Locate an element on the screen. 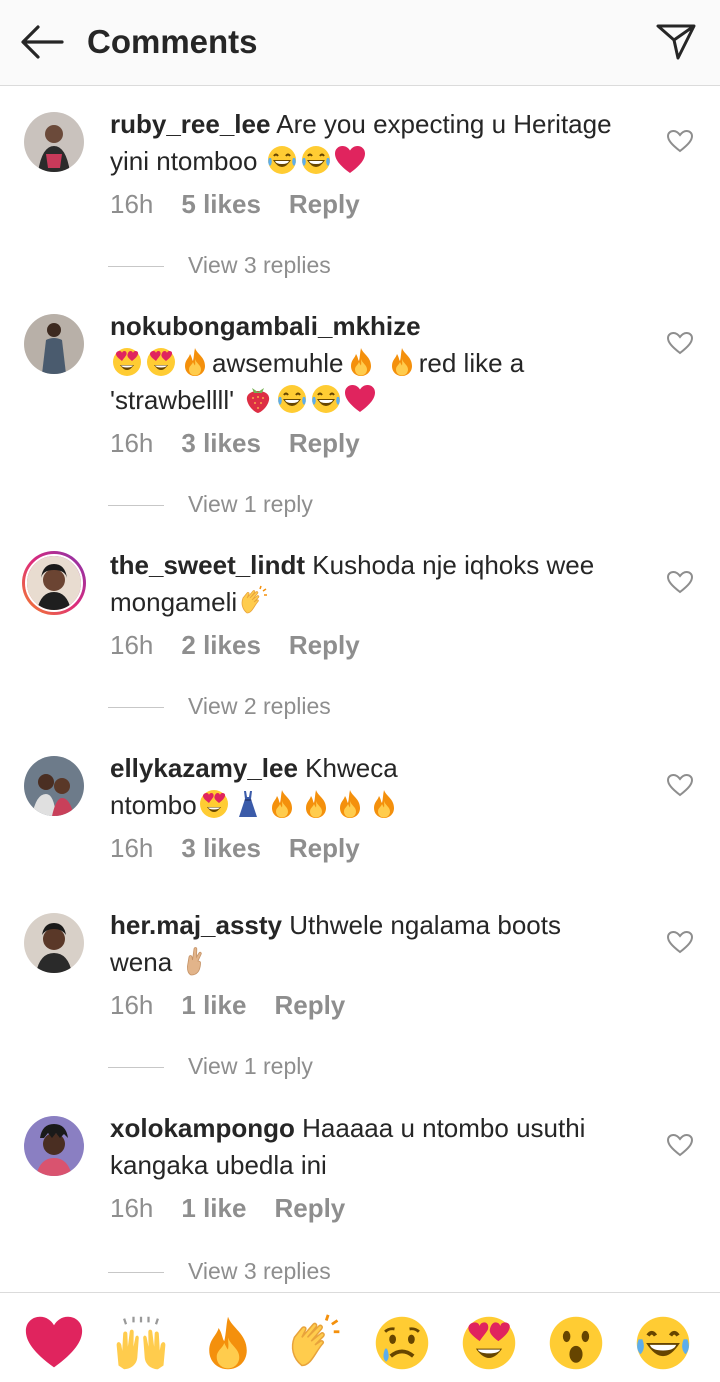 The image size is (720, 1382). strawberry-icon is located at coordinates (258, 399).